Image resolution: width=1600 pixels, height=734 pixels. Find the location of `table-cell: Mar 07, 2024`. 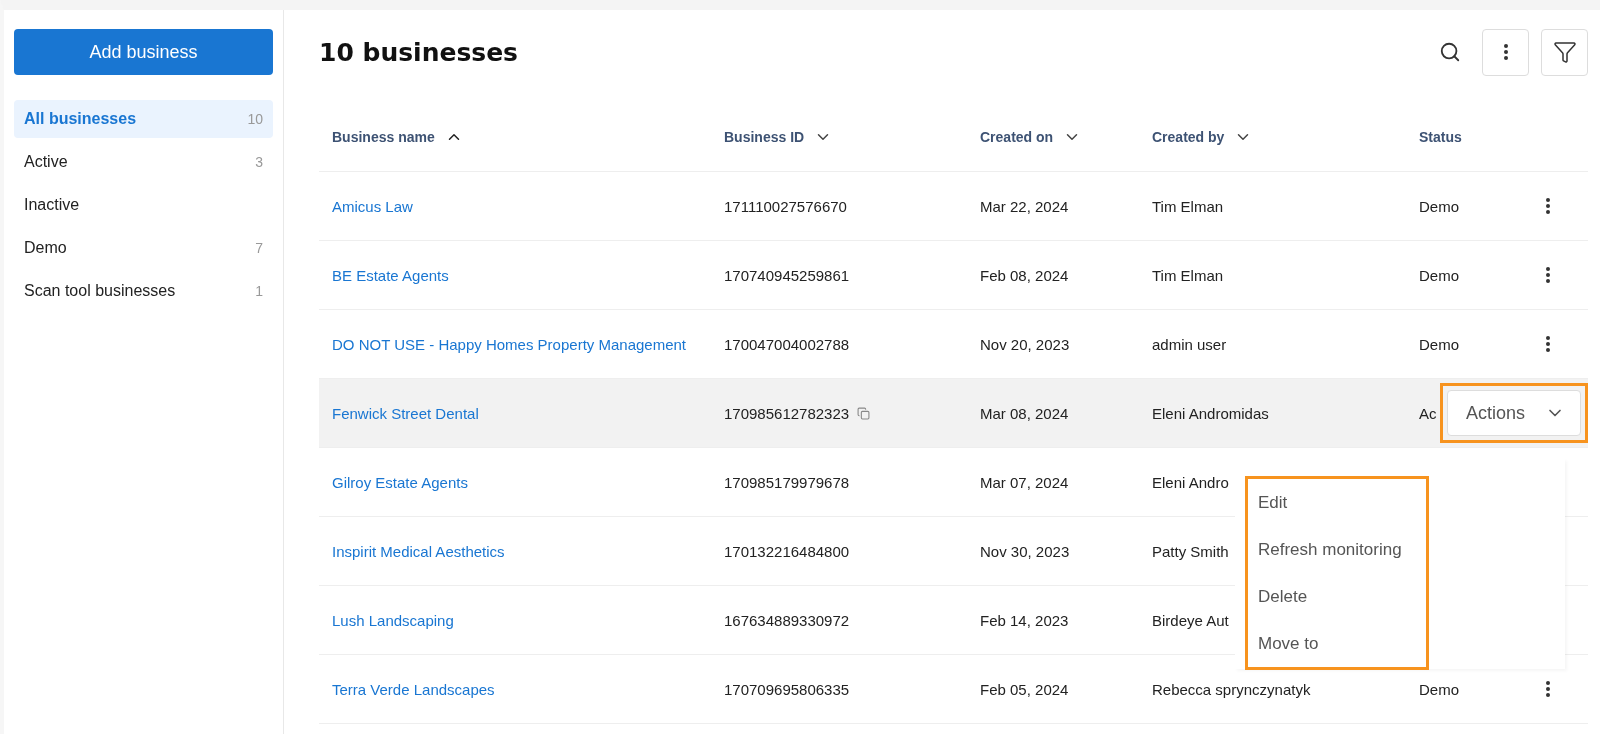

table-cell: Mar 07, 2024 is located at coordinates (1024, 482).